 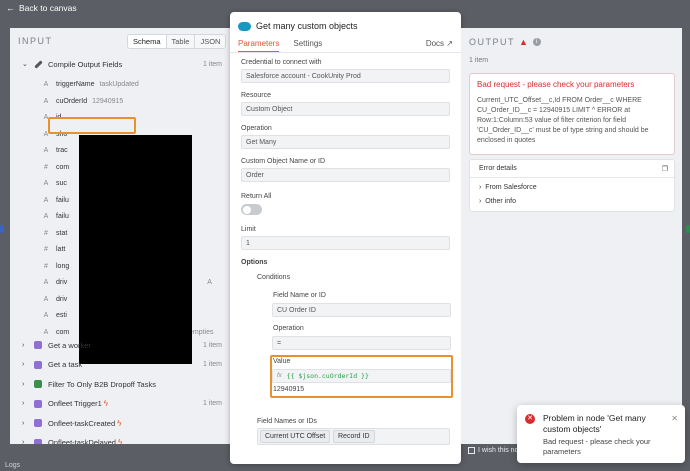 I want to click on node-name: Get a worker, so click(x=69, y=345).